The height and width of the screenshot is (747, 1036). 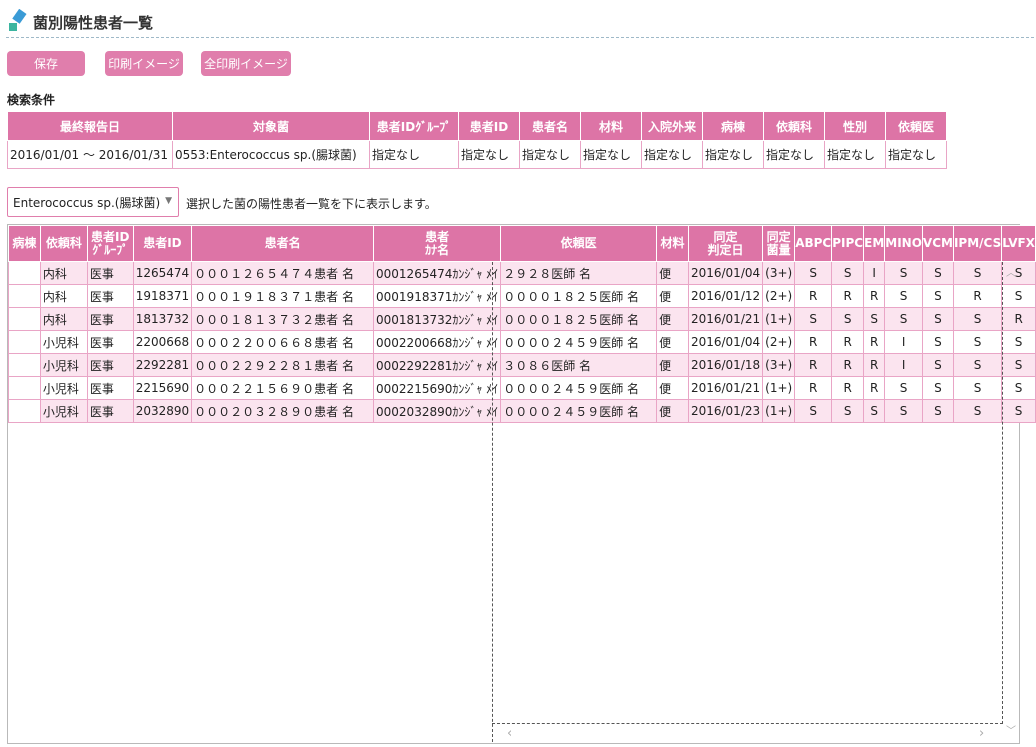 I want to click on column-header: 同定 菌量, so click(x=779, y=243).